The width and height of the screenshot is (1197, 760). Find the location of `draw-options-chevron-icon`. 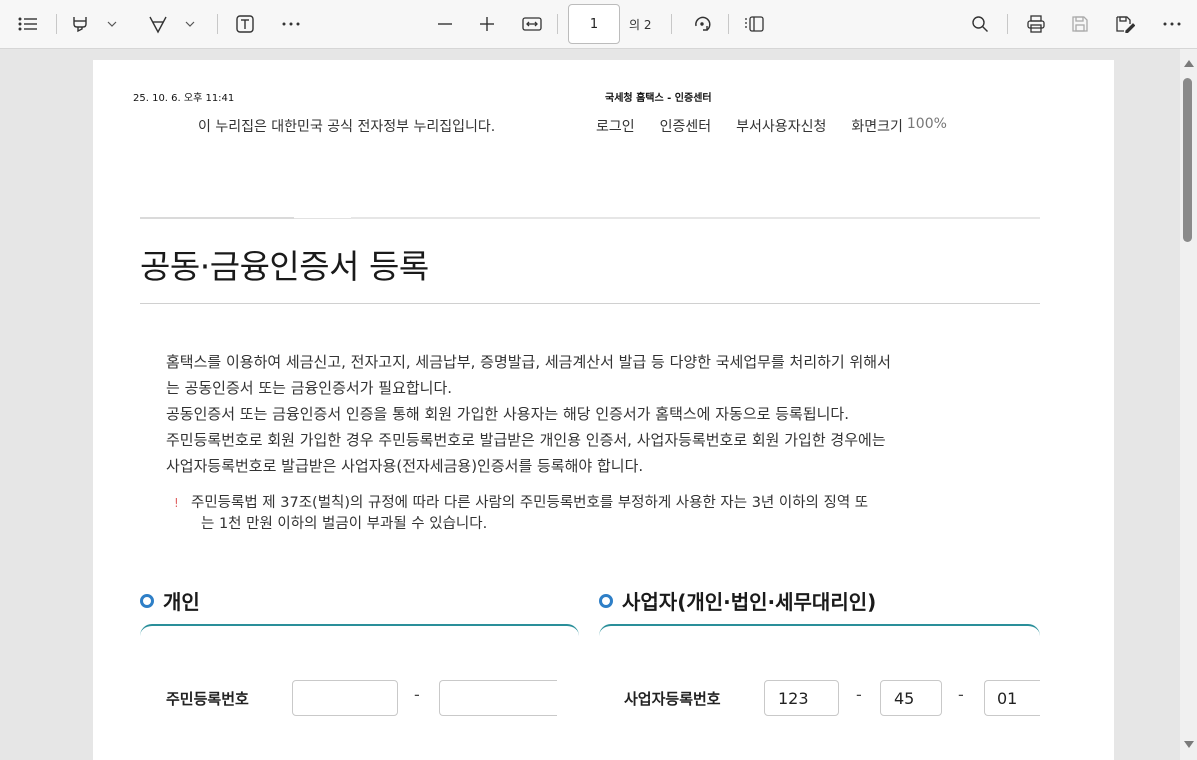

draw-options-chevron-icon is located at coordinates (190, 24).